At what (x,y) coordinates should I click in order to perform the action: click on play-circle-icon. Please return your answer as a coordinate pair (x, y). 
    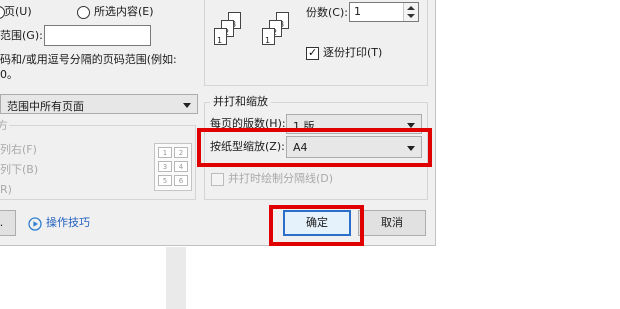
    Looking at the image, I should click on (35, 224).